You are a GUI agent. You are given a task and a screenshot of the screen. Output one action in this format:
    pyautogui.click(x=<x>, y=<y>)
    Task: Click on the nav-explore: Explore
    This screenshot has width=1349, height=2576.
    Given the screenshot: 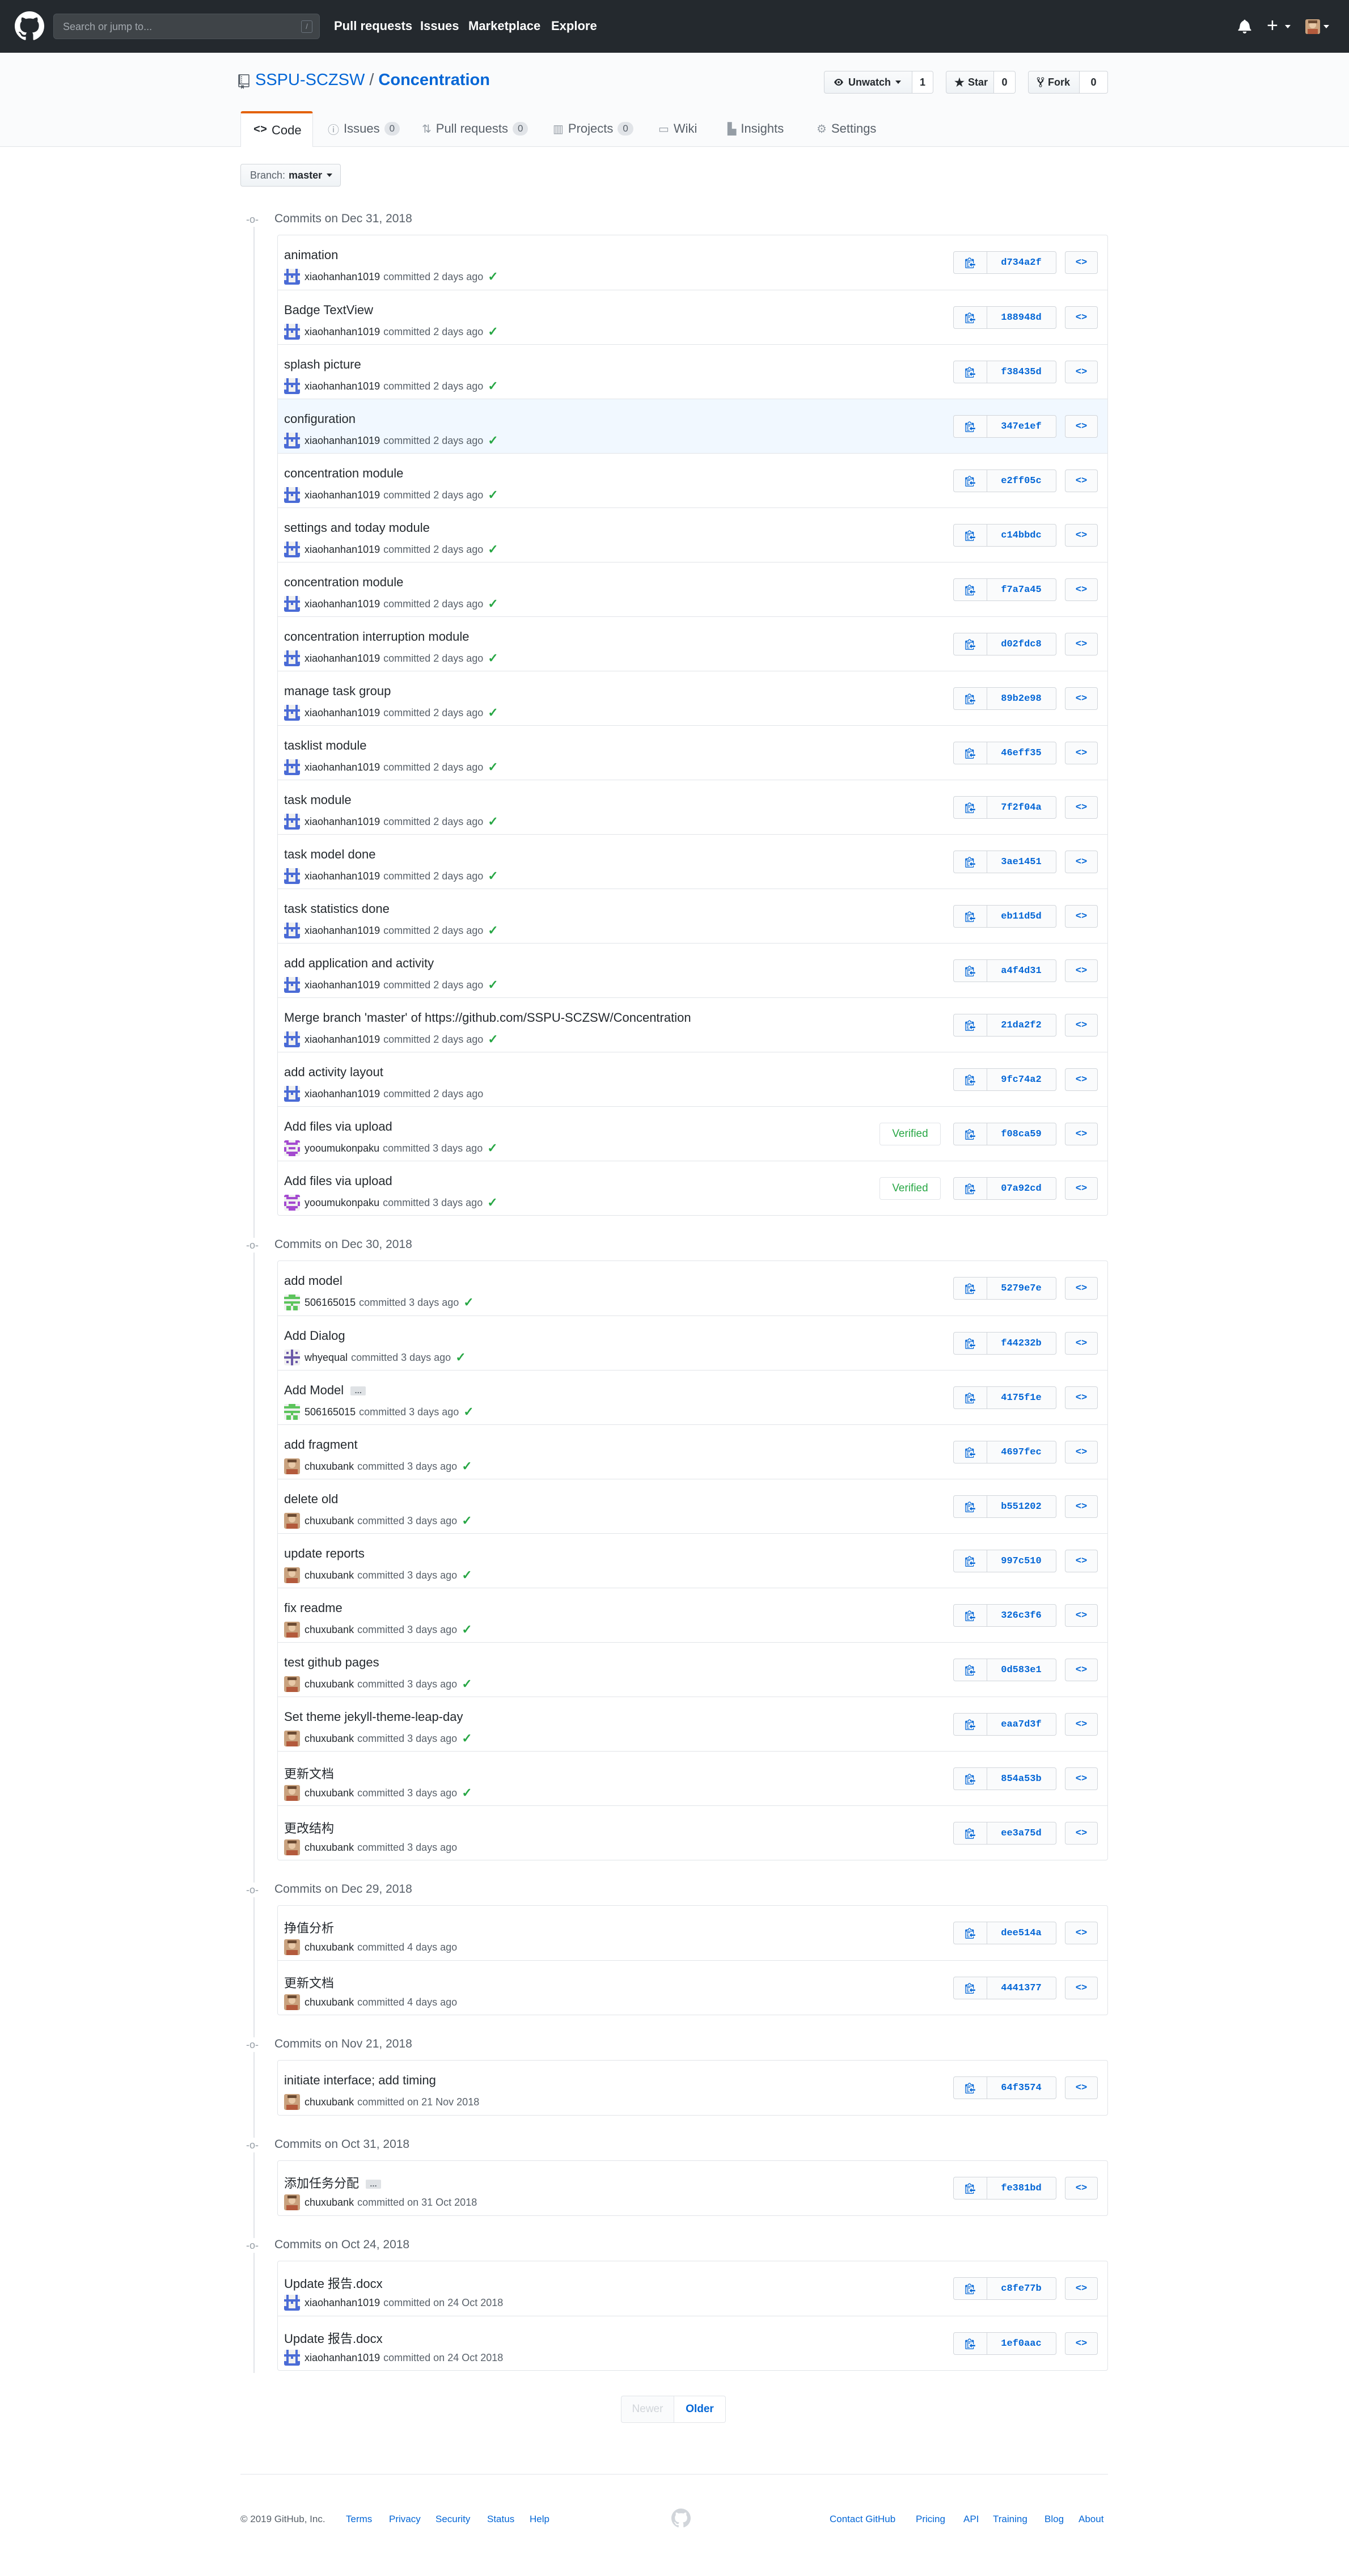 What is the action you would take?
    pyautogui.click(x=574, y=26)
    